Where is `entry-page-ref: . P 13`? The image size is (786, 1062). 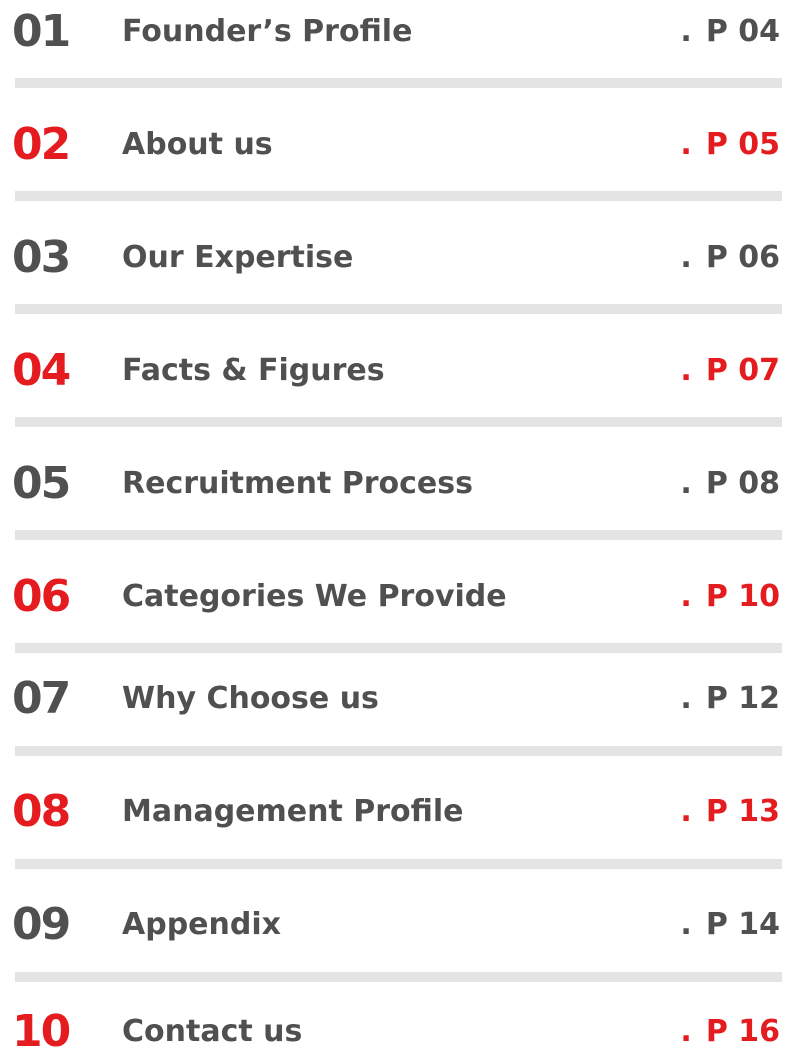 entry-page-ref: . P 13 is located at coordinates (730, 812).